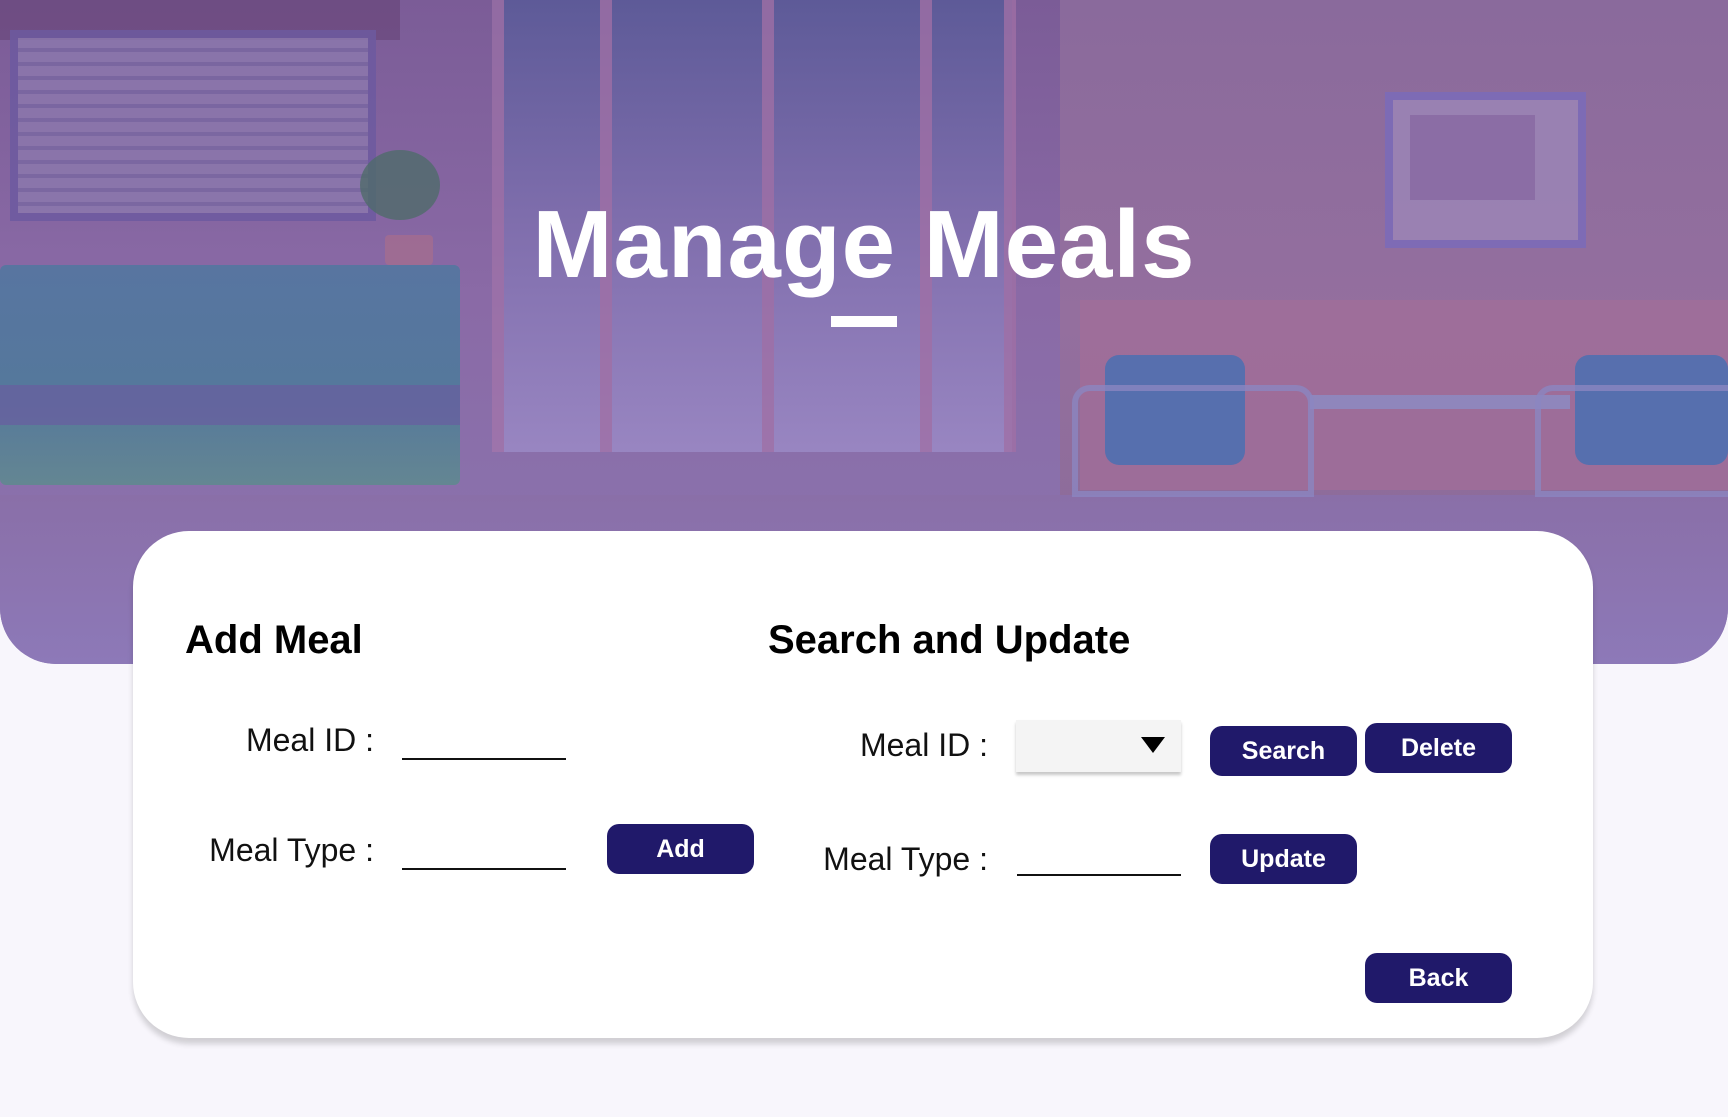 The height and width of the screenshot is (1117, 1728). What do you see at coordinates (1153, 745) in the screenshot?
I see `caret-down-icon` at bounding box center [1153, 745].